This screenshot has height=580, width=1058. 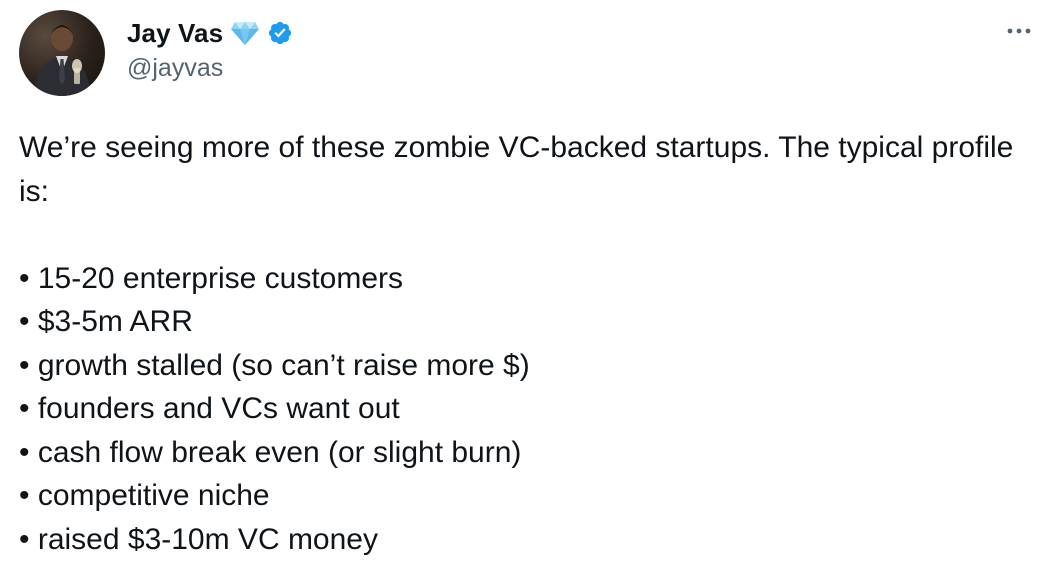 I want to click on list-item: • raised $3-10m VC money, so click(x=198, y=539).